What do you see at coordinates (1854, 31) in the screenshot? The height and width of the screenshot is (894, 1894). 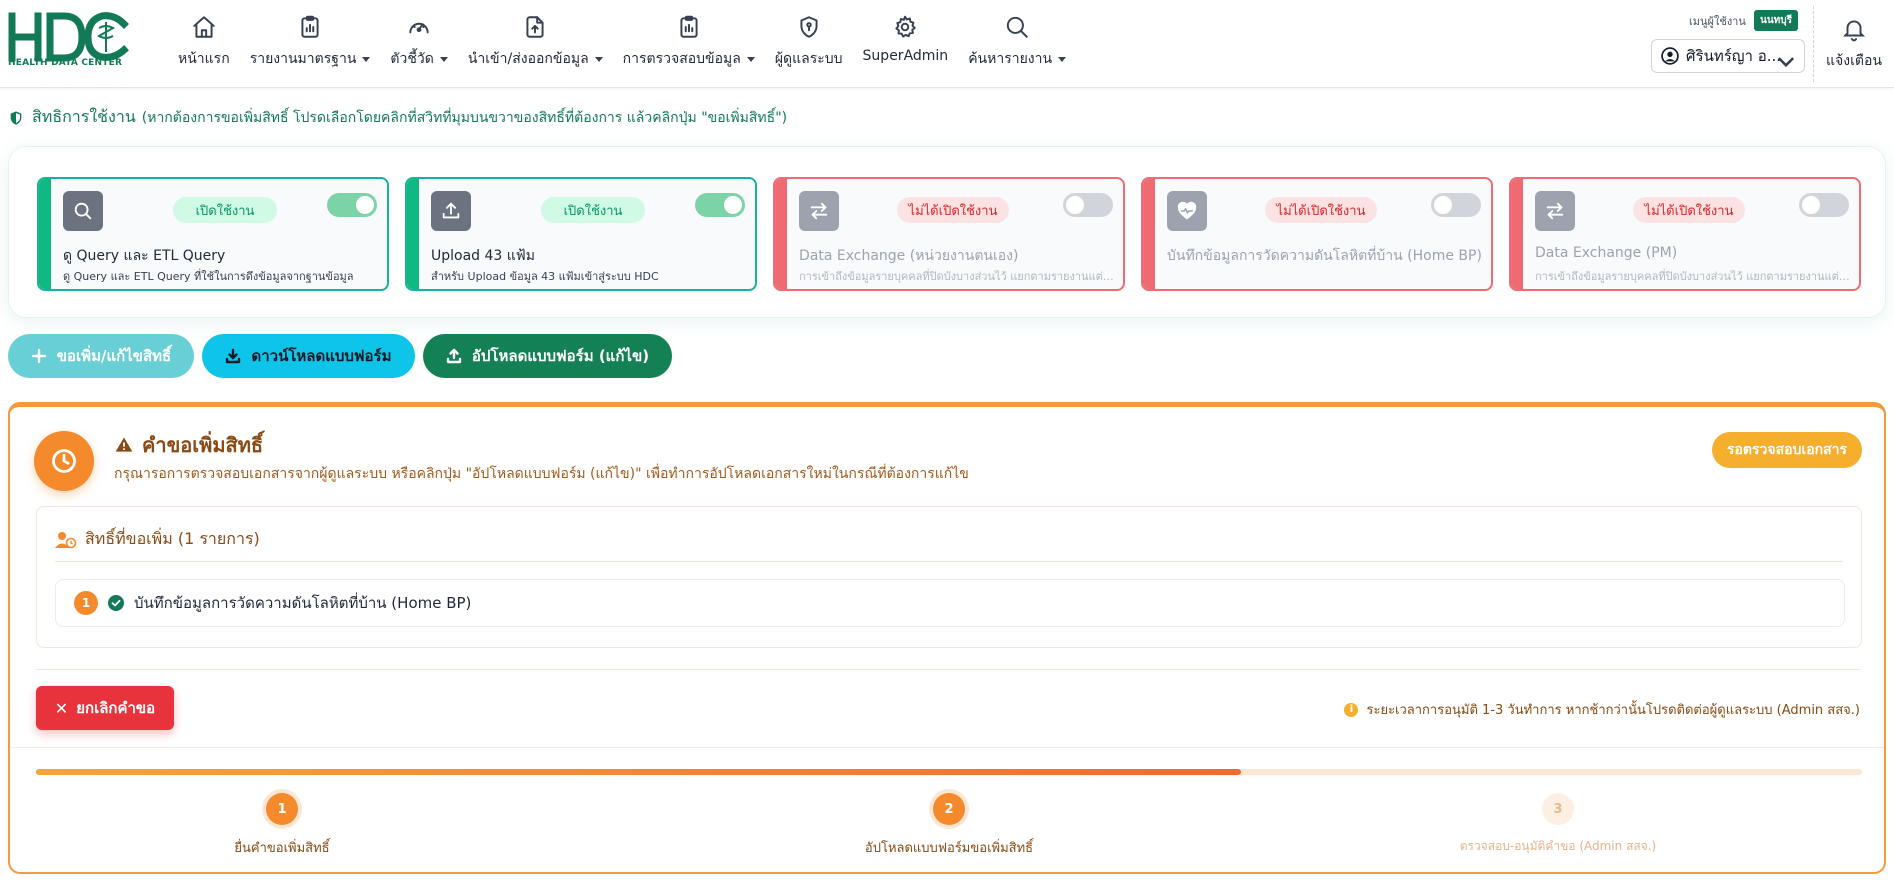 I see `bell-icon` at bounding box center [1854, 31].